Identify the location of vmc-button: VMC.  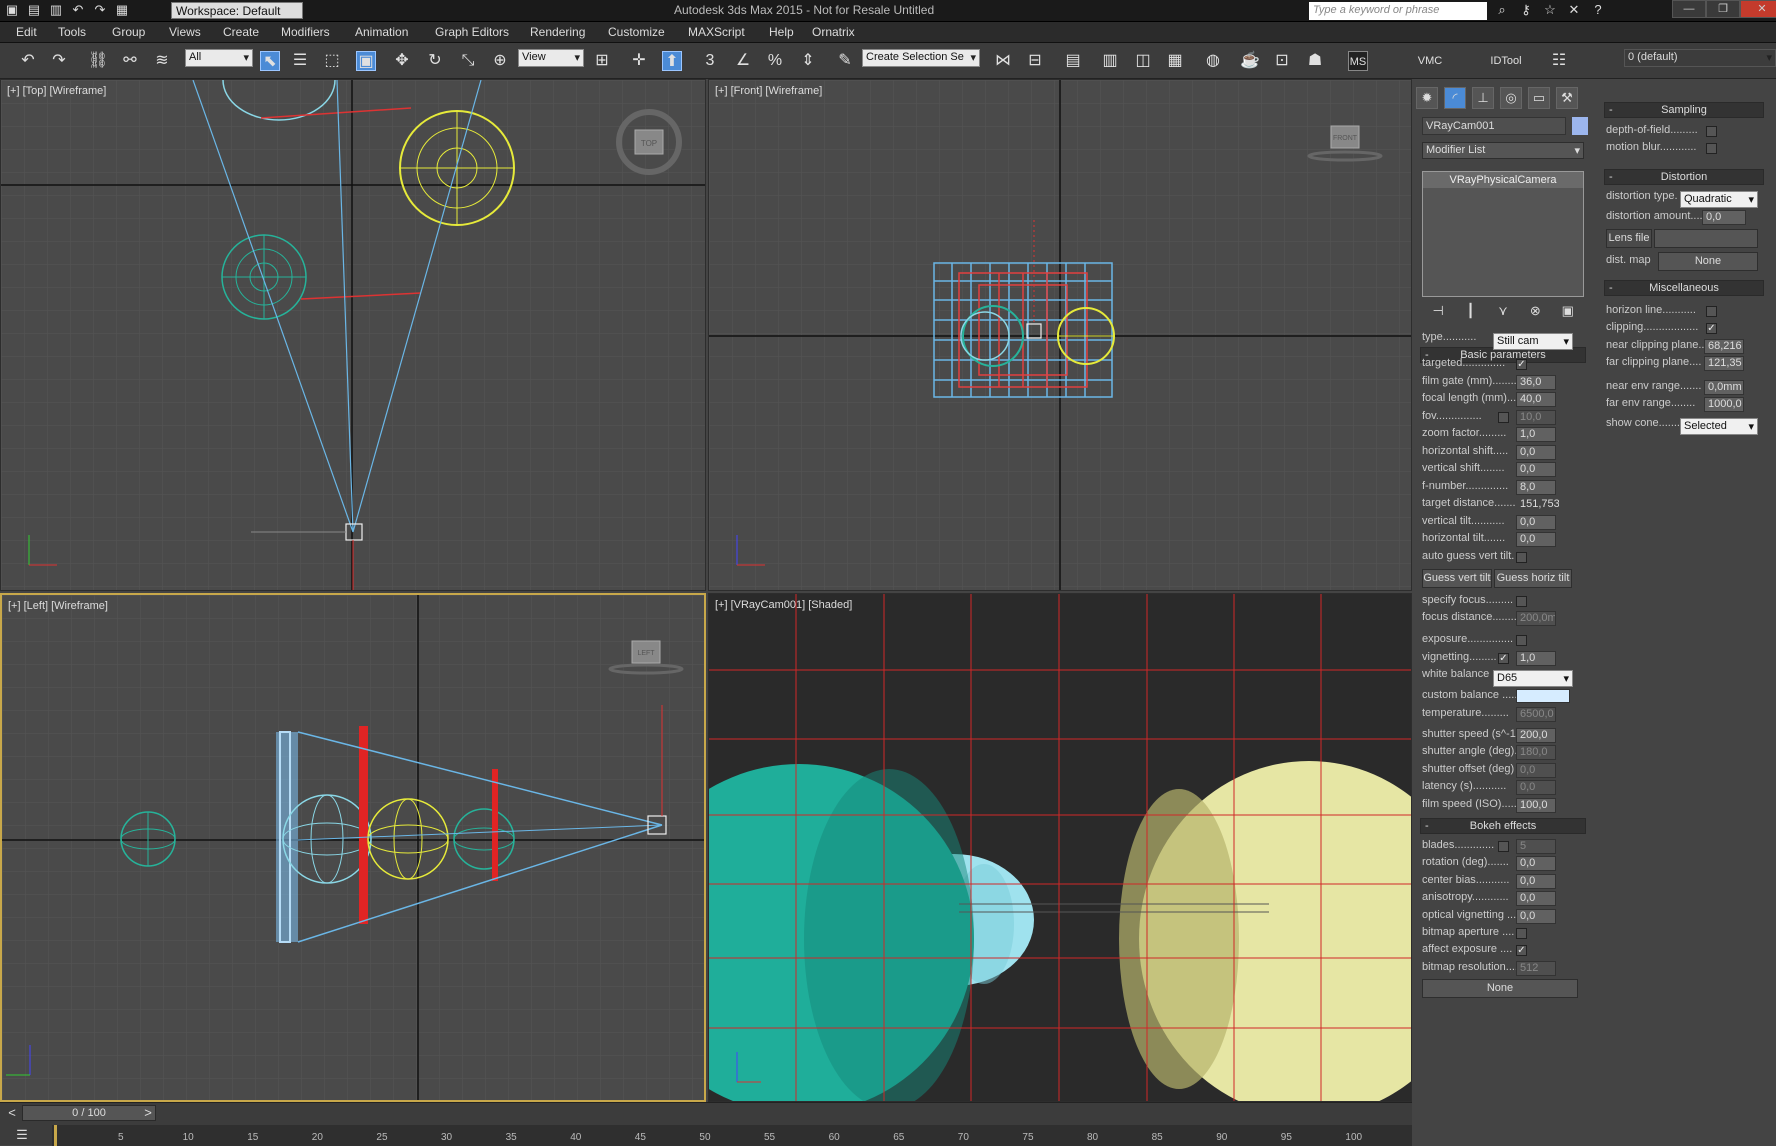
(1430, 61).